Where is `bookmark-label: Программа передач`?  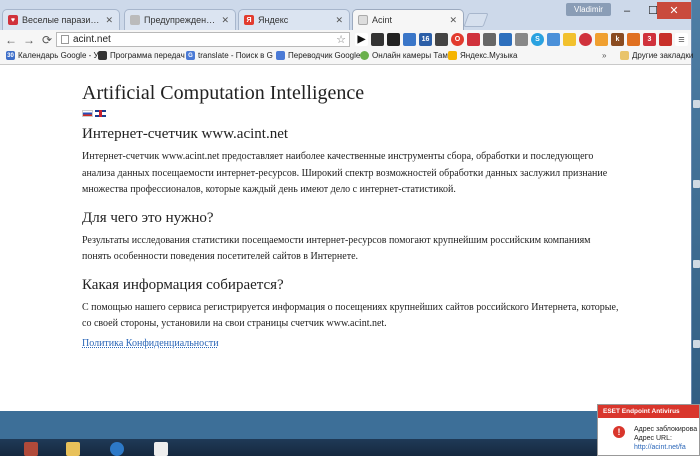
bookmark-label: Программа передач is located at coordinates (147, 55).